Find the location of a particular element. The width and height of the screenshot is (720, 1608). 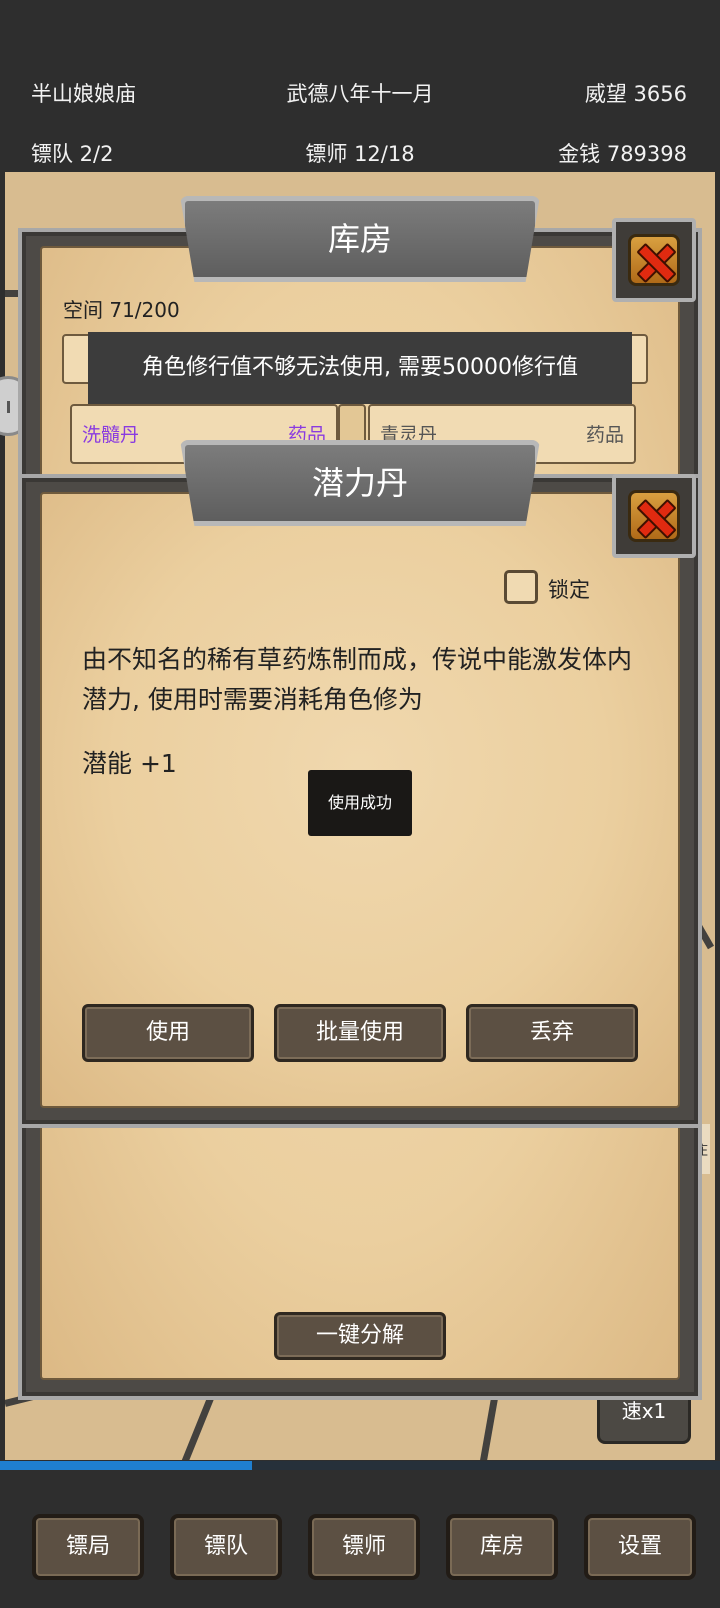

item-name: 洗髓丹 is located at coordinates (111, 435).